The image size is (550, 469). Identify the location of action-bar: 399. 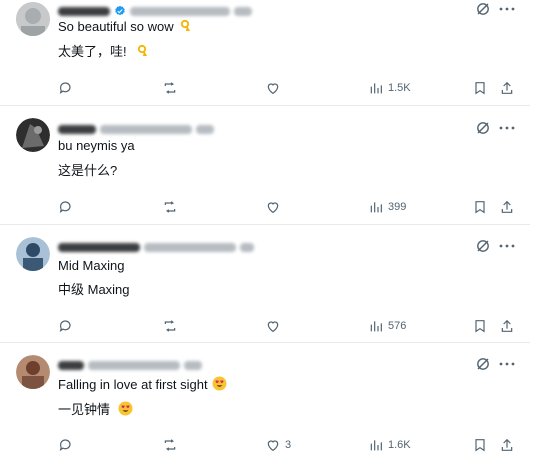
(265, 207).